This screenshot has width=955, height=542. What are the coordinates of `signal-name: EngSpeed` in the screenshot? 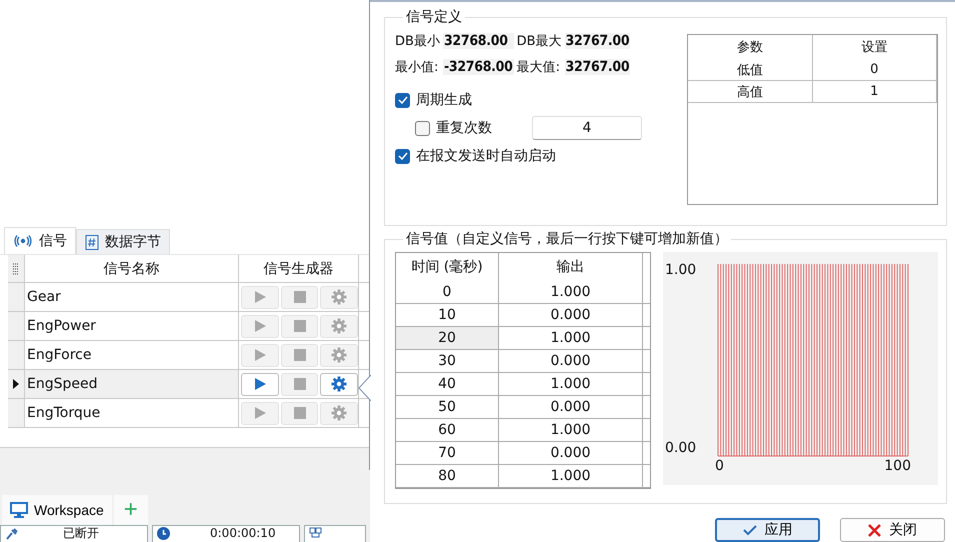 It's located at (132, 384).